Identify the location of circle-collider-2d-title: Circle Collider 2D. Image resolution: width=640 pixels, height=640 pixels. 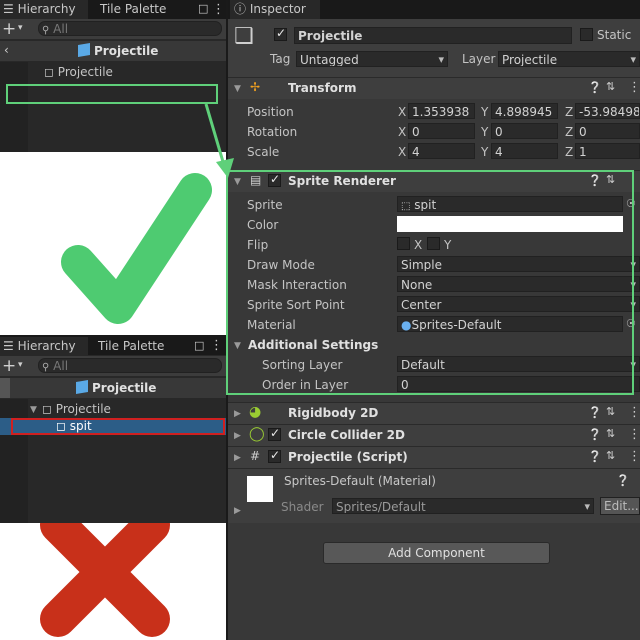
(346, 435).